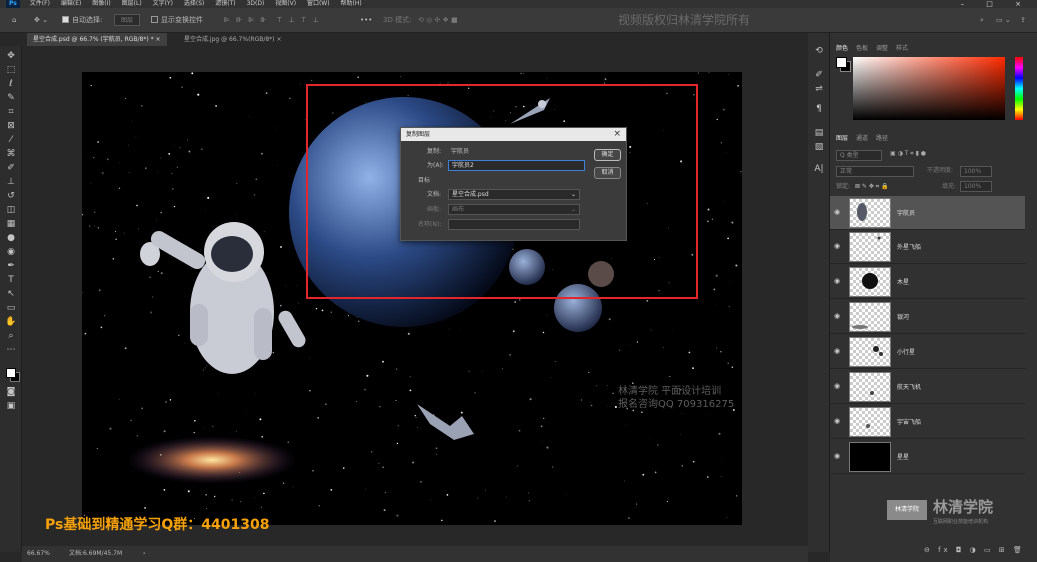  I want to click on artboard-select: 画布 ⌄, so click(514, 209).